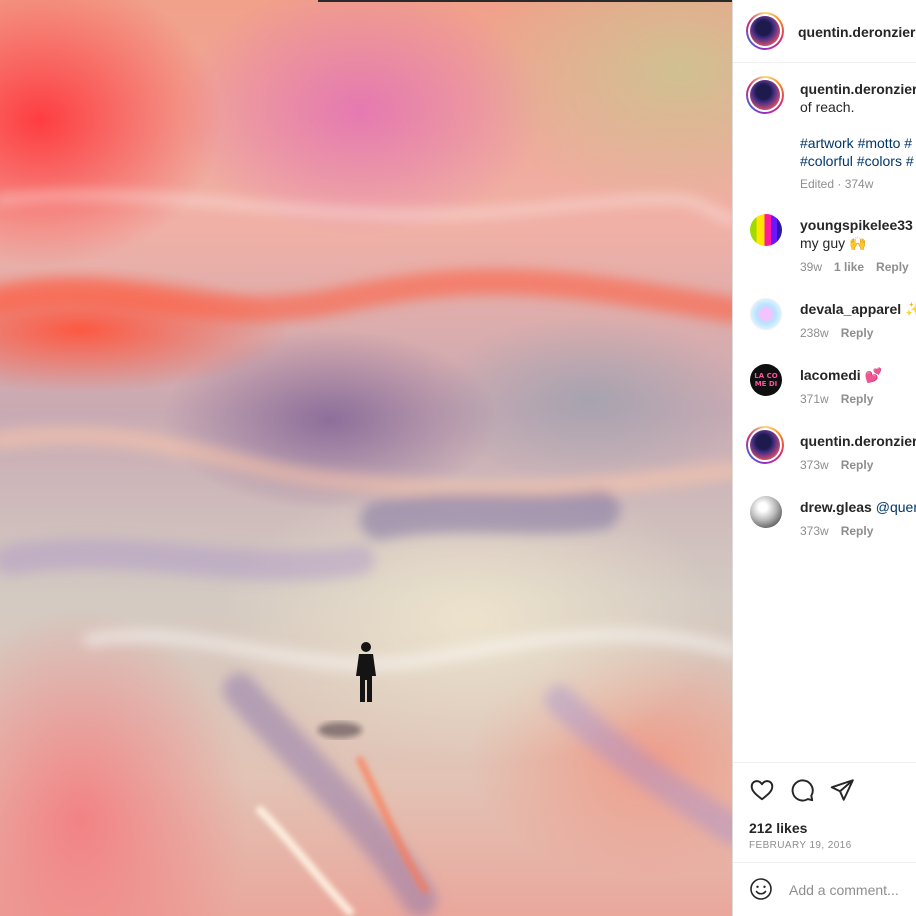  Describe the element at coordinates (852, 890) in the screenshot. I see `add-comment-input` at that location.